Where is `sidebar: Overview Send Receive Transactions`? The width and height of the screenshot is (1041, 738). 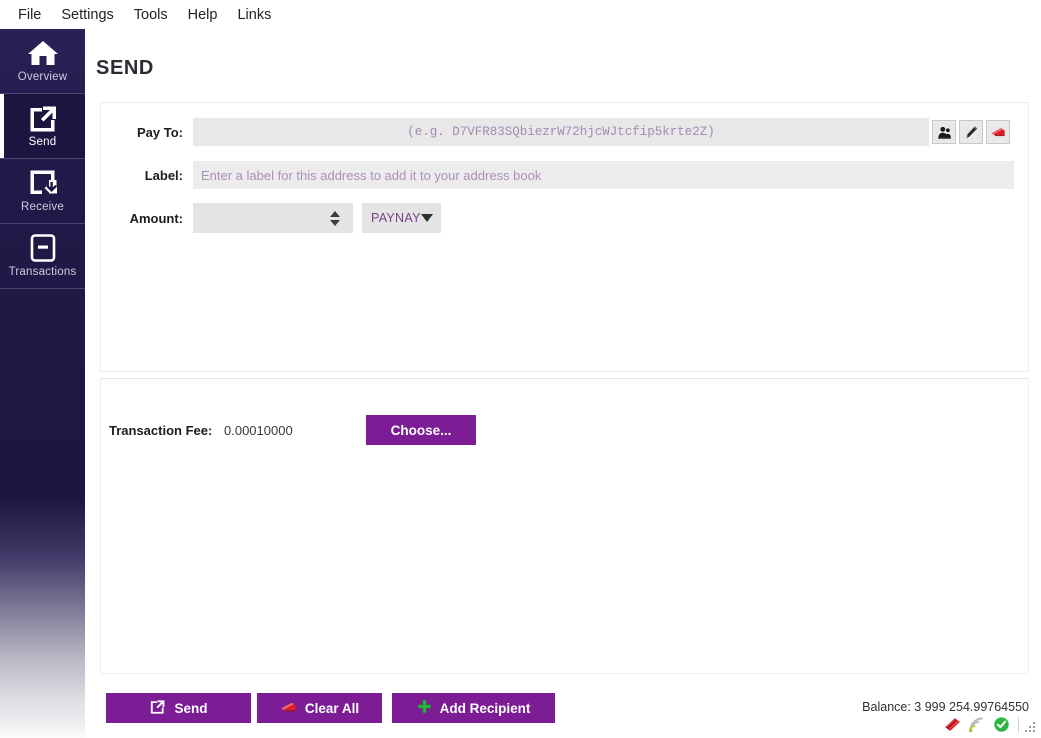 sidebar: Overview Send Receive Transactions is located at coordinates (42, 383).